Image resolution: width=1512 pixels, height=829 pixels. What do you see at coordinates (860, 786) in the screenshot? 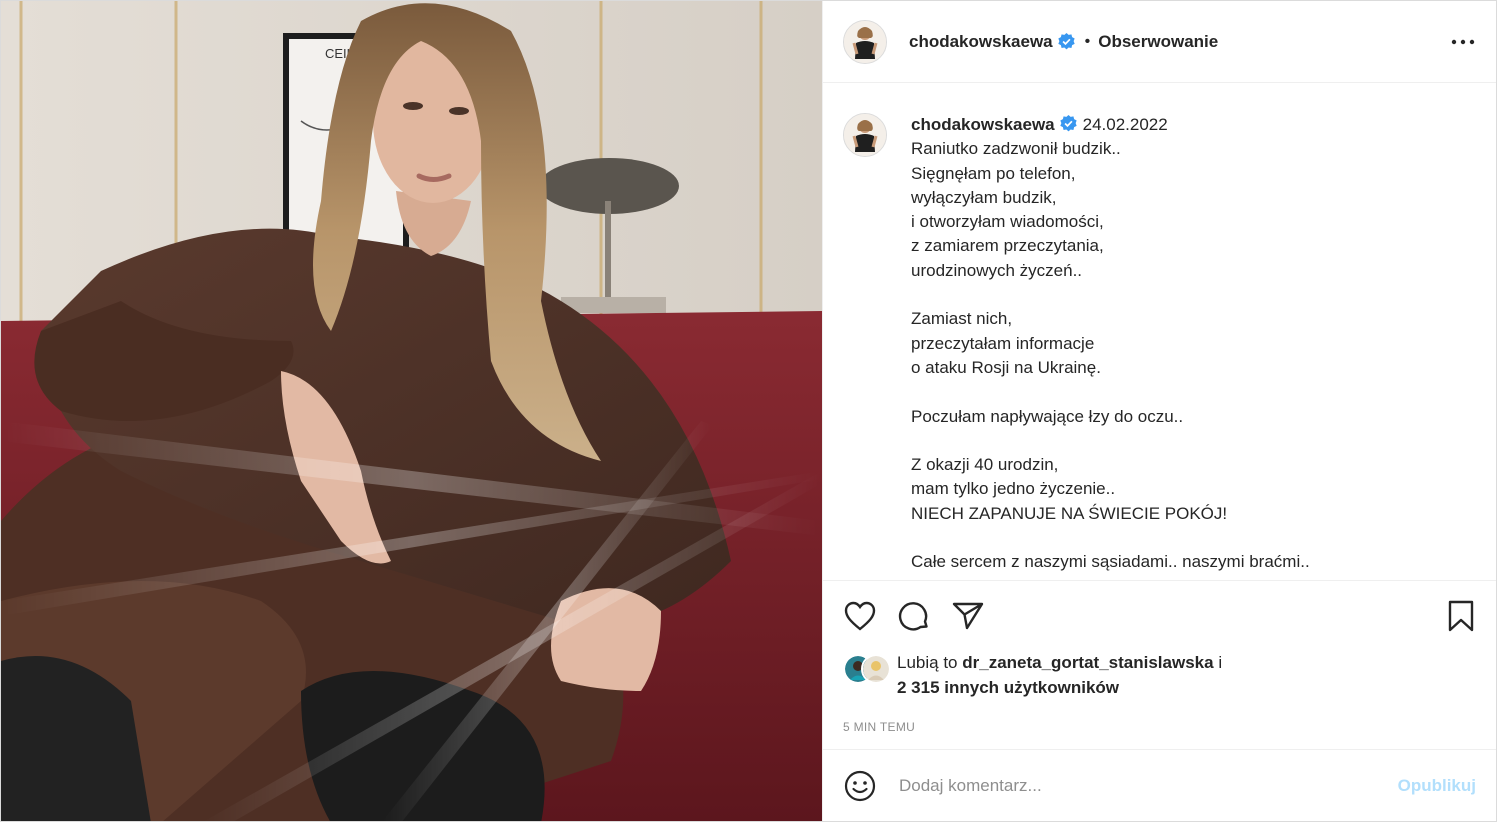
I see `smiley-icon` at bounding box center [860, 786].